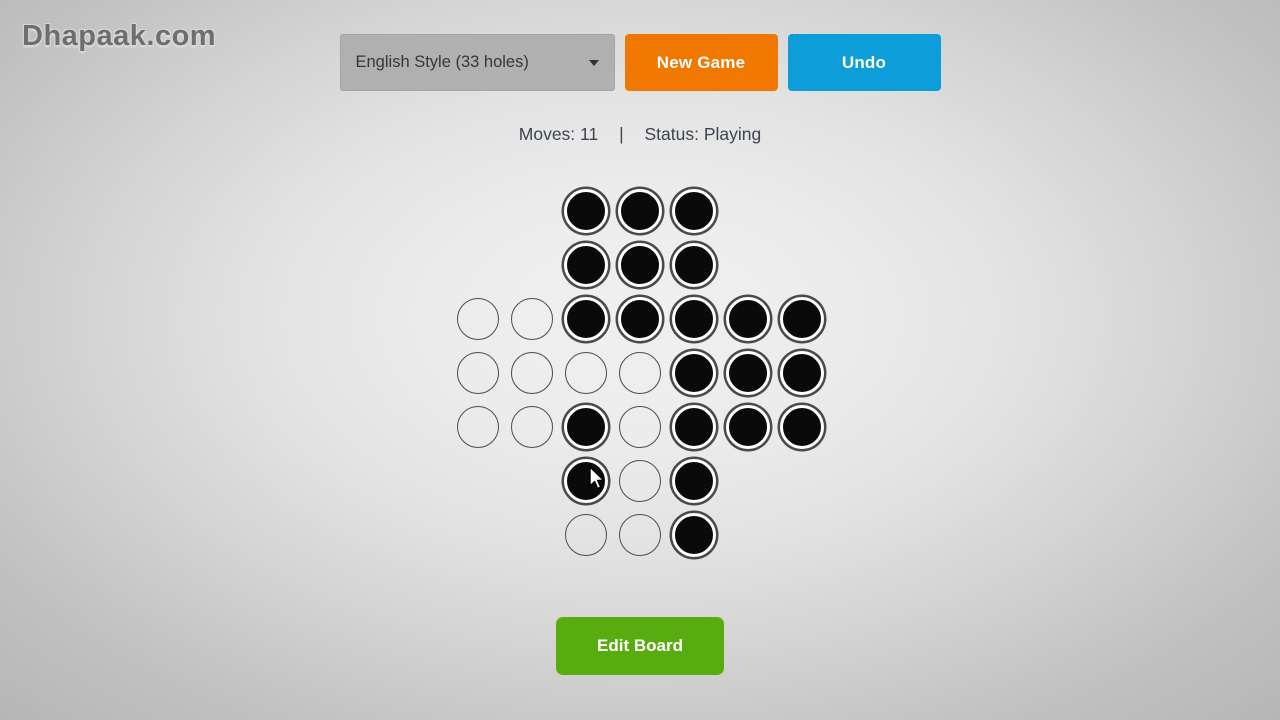 Image resolution: width=1280 pixels, height=720 pixels. I want to click on board-style-selected-value: English Style (33 holes), so click(442, 62).